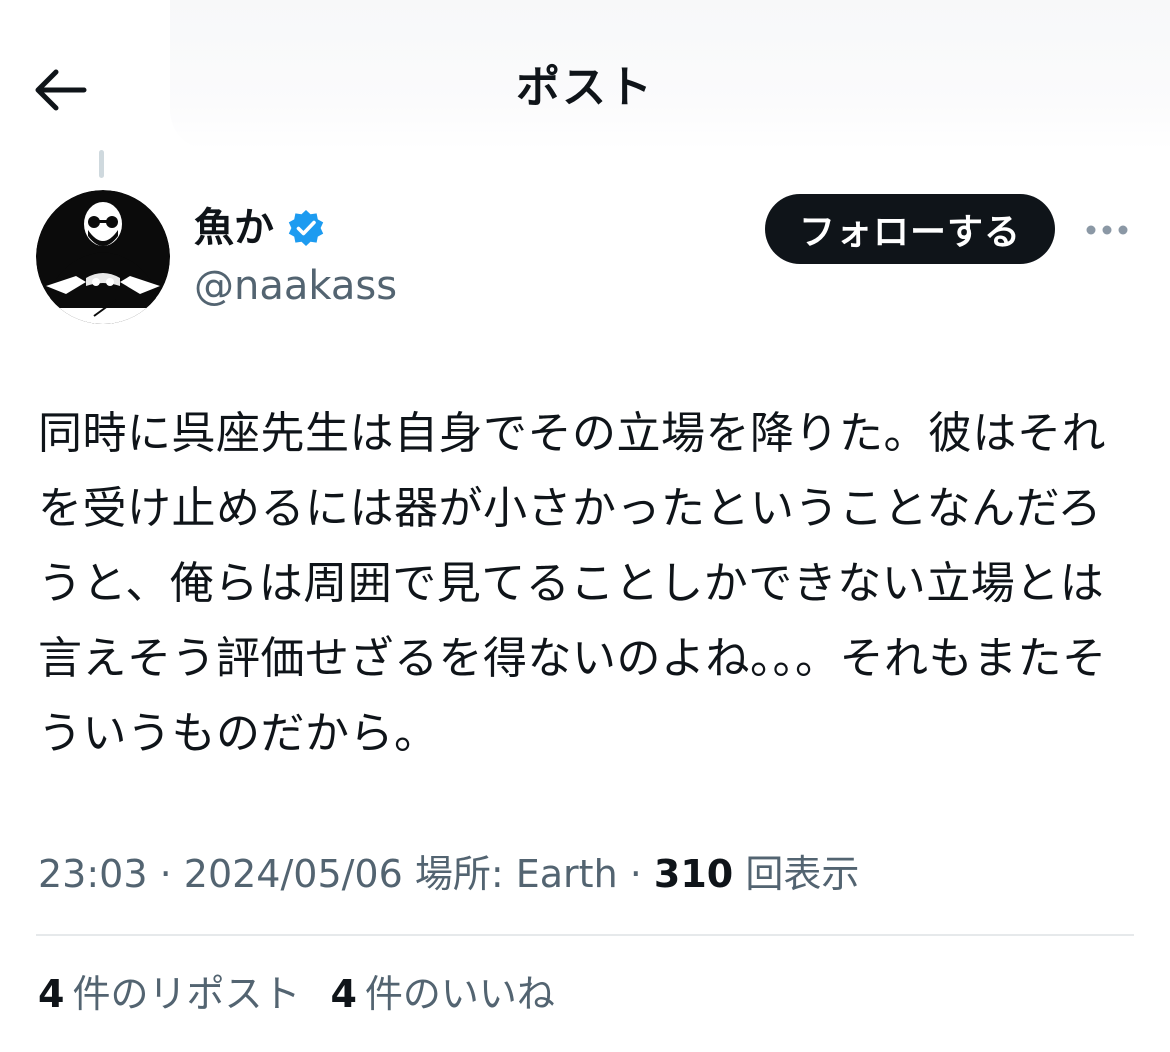 The image size is (1170, 1052). I want to click on post-location: 場所: Earth, so click(510, 874).